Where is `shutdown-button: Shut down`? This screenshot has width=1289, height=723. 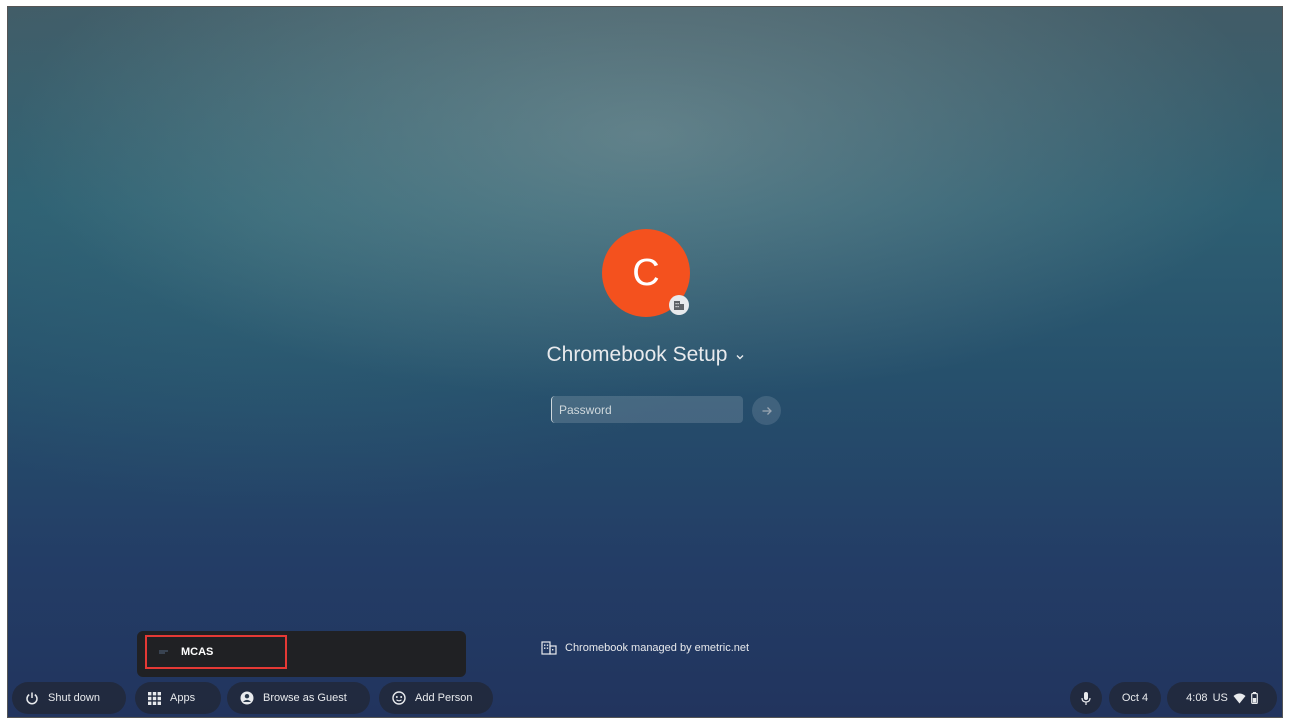
shutdown-button: Shut down is located at coordinates (69, 698).